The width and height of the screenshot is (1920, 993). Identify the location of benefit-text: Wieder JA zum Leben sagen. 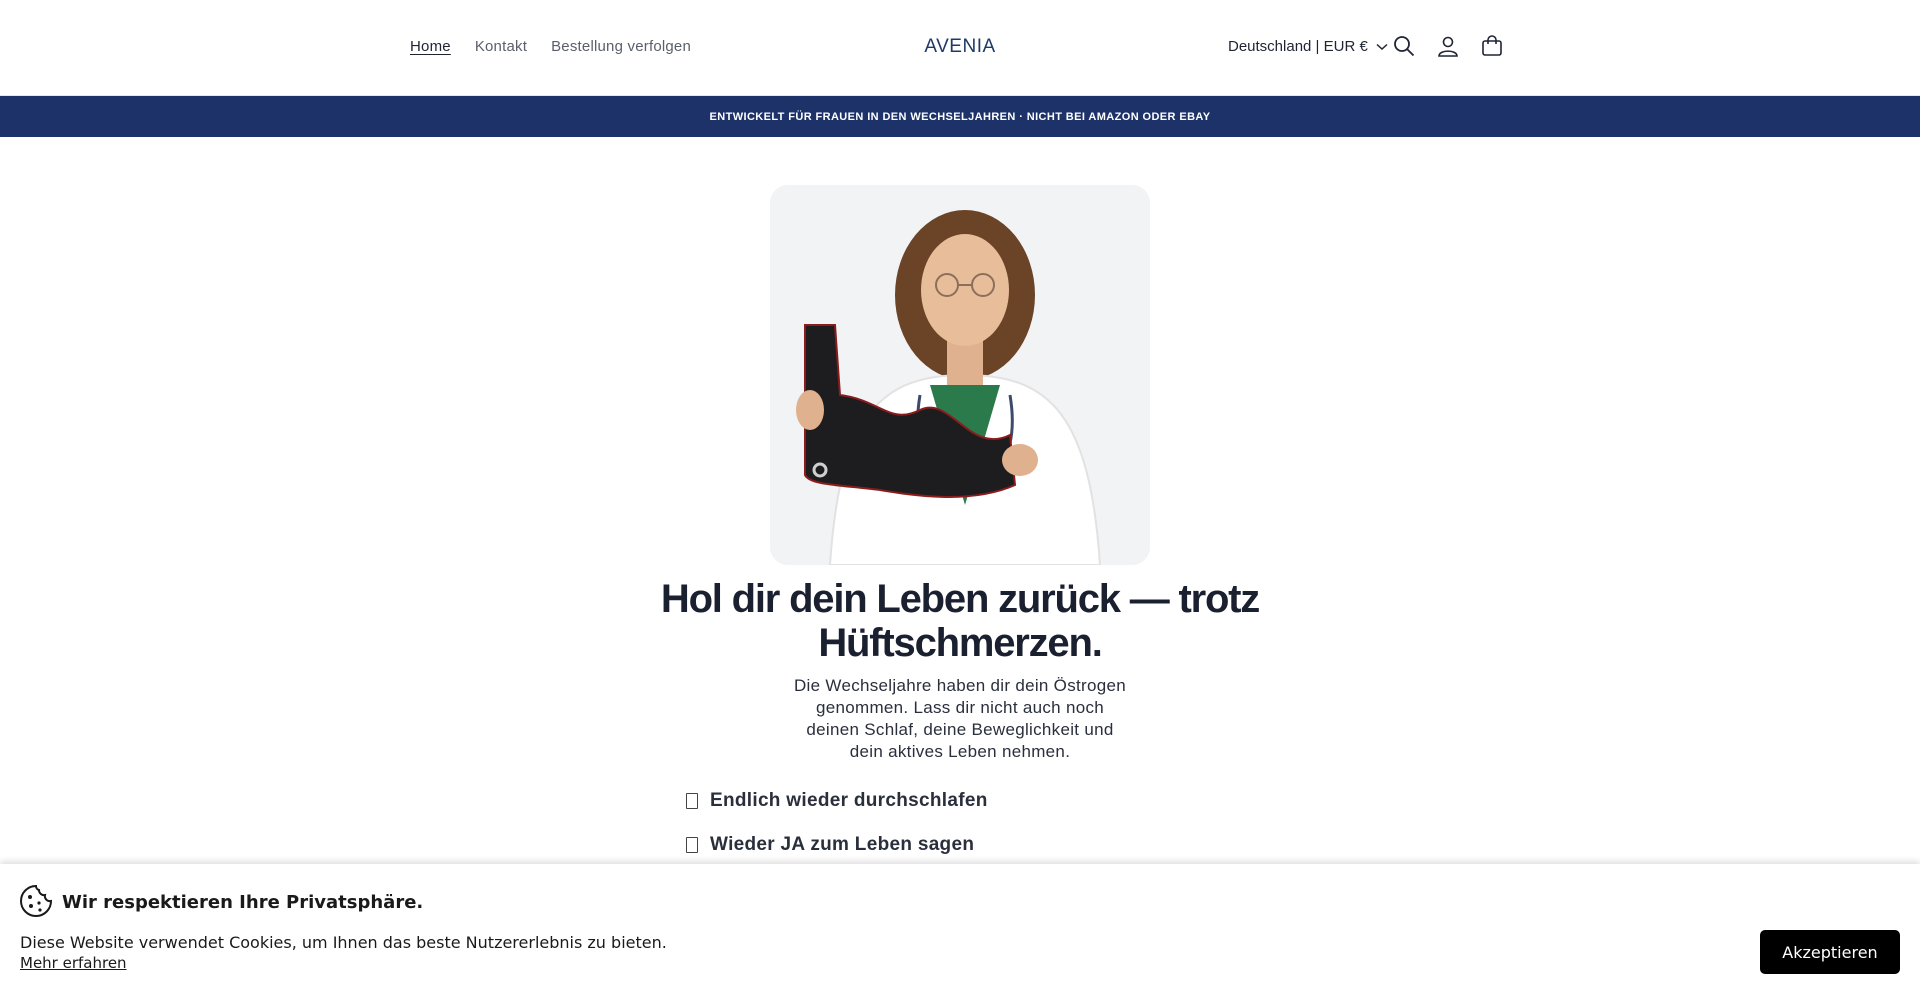
(842, 844).